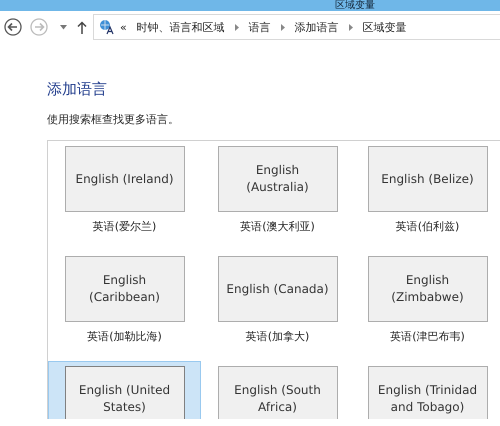 The image size is (500, 426). What do you see at coordinates (13, 27) in the screenshot?
I see `back-icon` at bounding box center [13, 27].